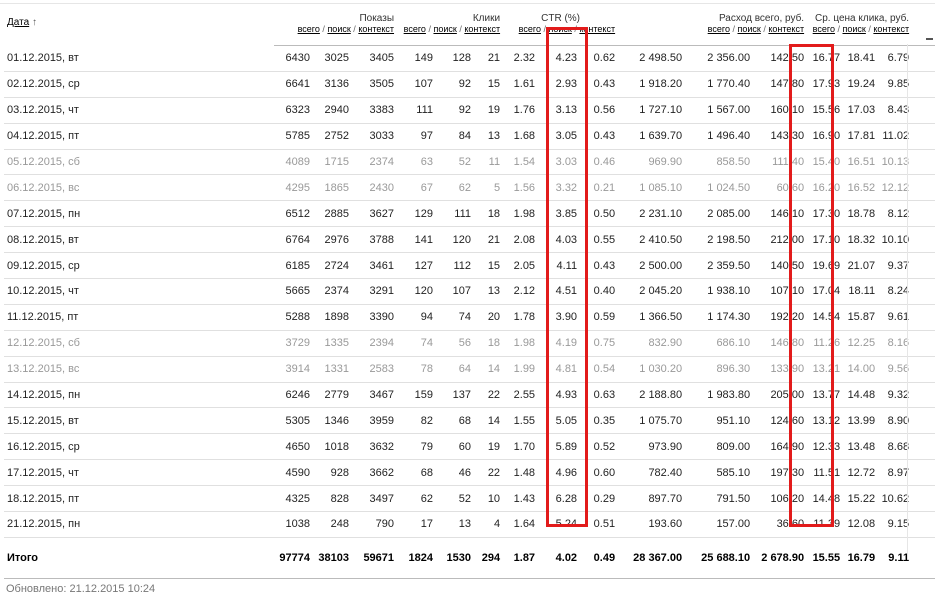 The image size is (935, 595). What do you see at coordinates (139, 162) in the screenshot?
I see `date-cell: 05.12.2015, сб` at bounding box center [139, 162].